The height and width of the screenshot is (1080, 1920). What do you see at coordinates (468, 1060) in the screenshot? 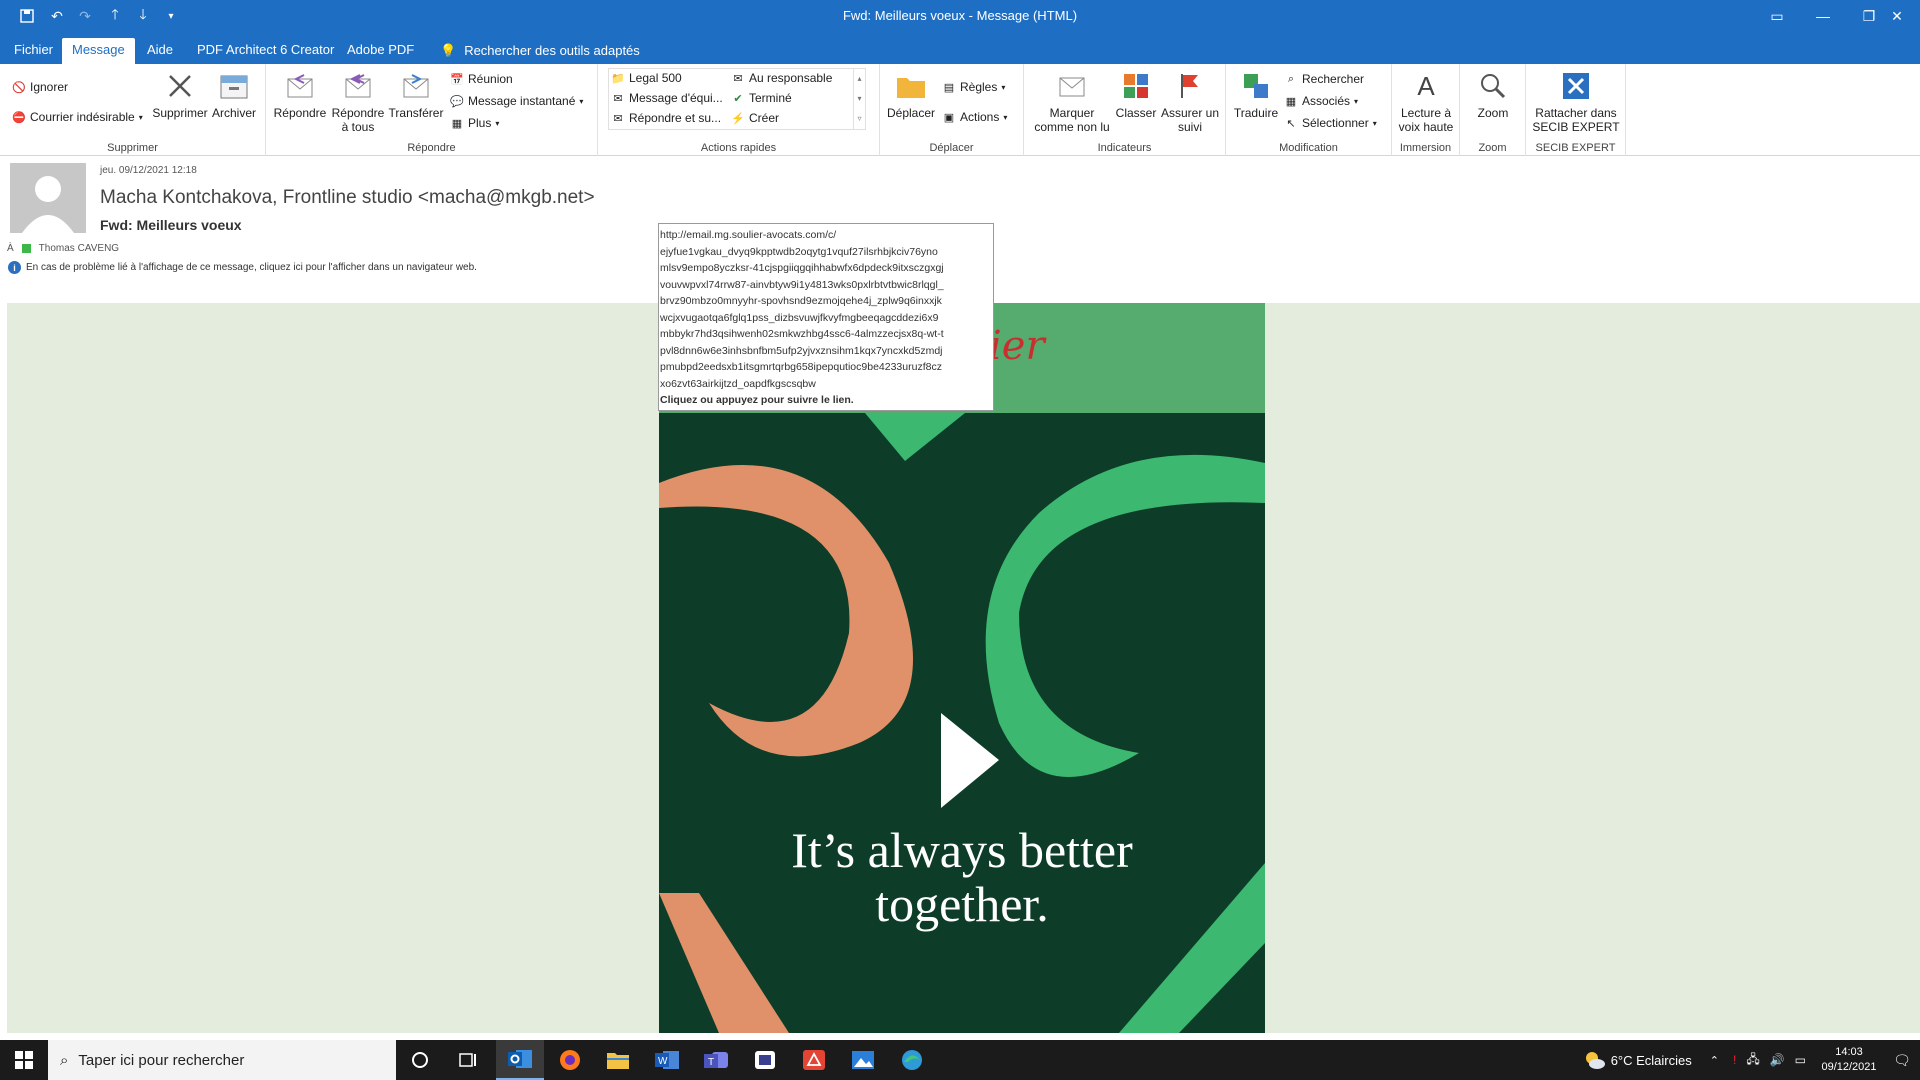
I see `task-view-icon` at bounding box center [468, 1060].